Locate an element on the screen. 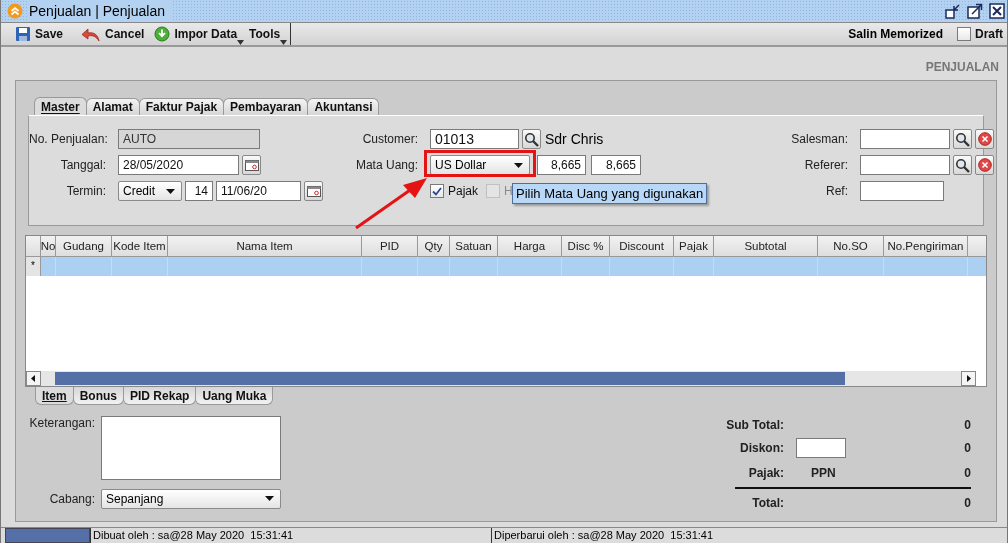  term-select: Credit is located at coordinates (150, 191).